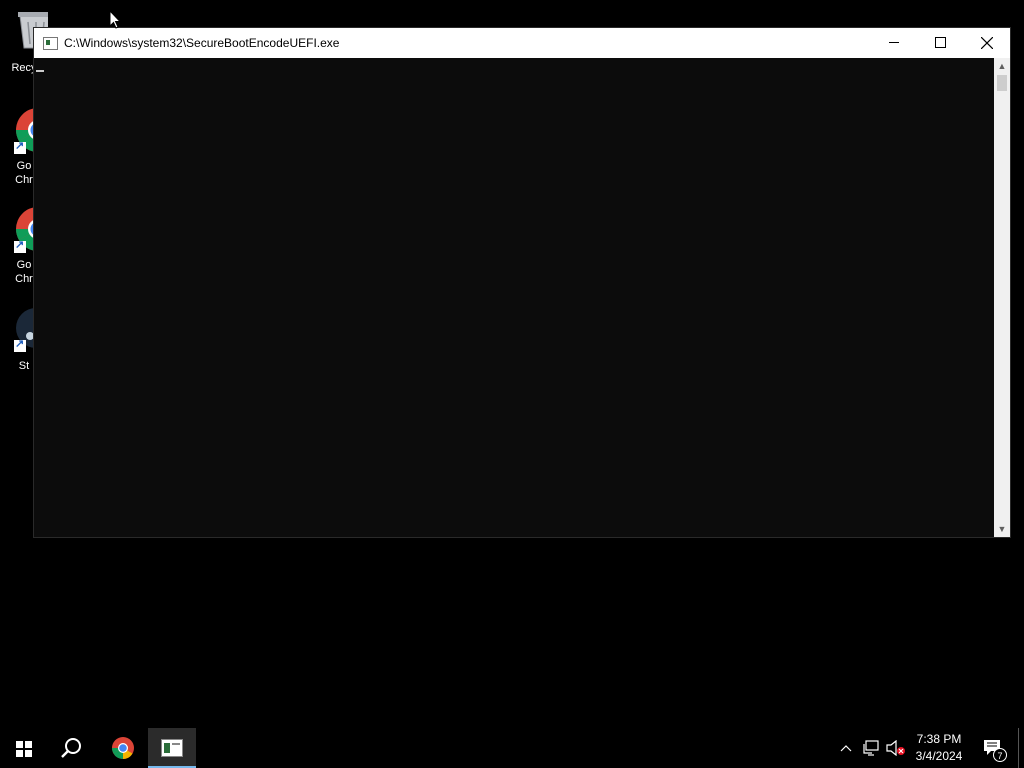 Image resolution: width=1024 pixels, height=768 pixels. I want to click on clock: 7:38 PM 3/4/2024, so click(939, 748).